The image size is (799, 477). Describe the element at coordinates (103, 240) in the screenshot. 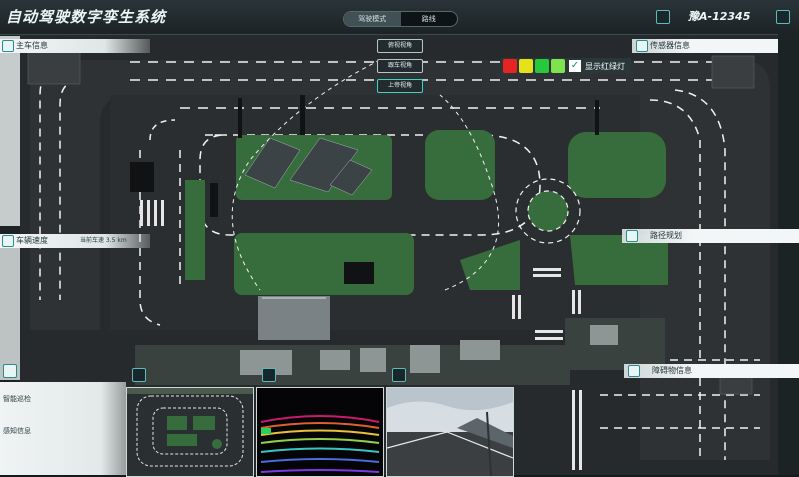

I see `speed-value: 当前车速 3.5 km` at that location.